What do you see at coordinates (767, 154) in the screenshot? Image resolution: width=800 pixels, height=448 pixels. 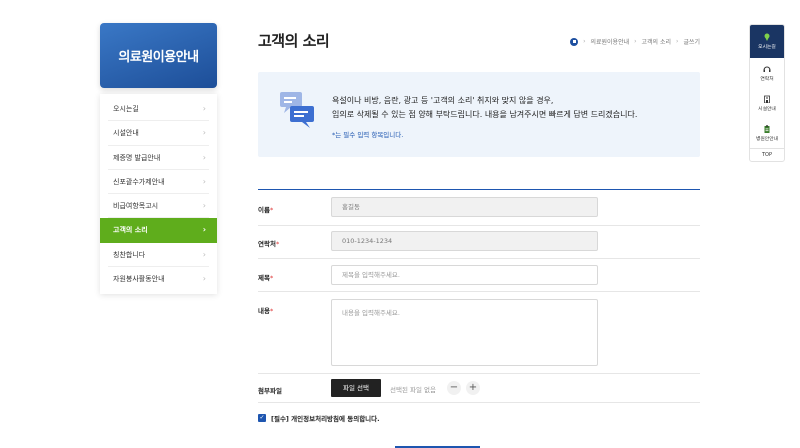 I see `top-button: TOP` at bounding box center [767, 154].